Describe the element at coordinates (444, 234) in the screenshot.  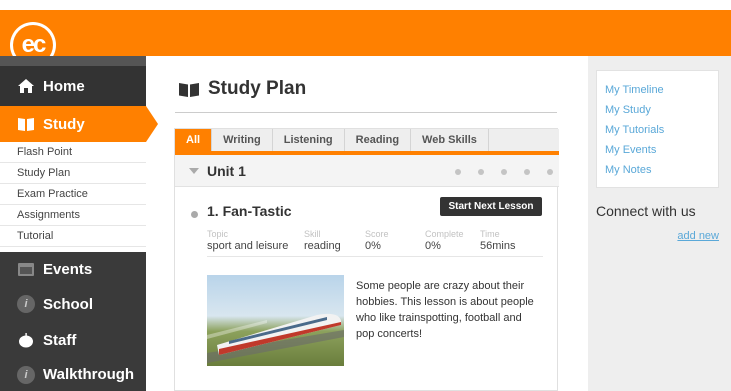
I see `meta-label-complete: Complete` at that location.